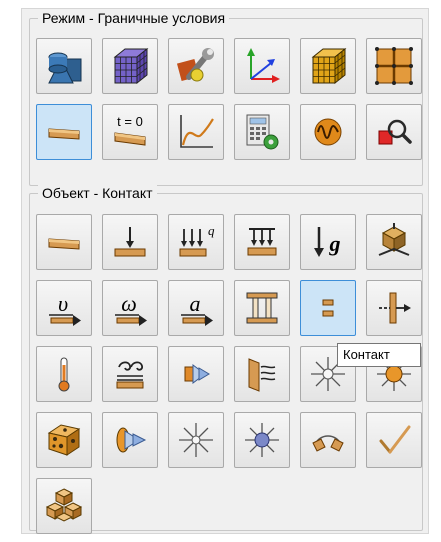  I want to click on pressure-icon, so click(262, 242).